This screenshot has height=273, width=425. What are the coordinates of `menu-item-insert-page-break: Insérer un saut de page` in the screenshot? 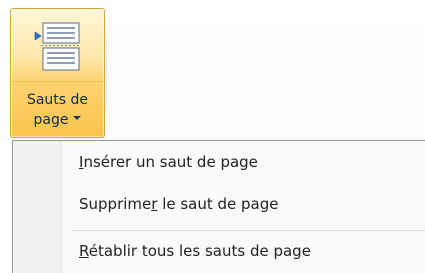 It's located at (219, 164).